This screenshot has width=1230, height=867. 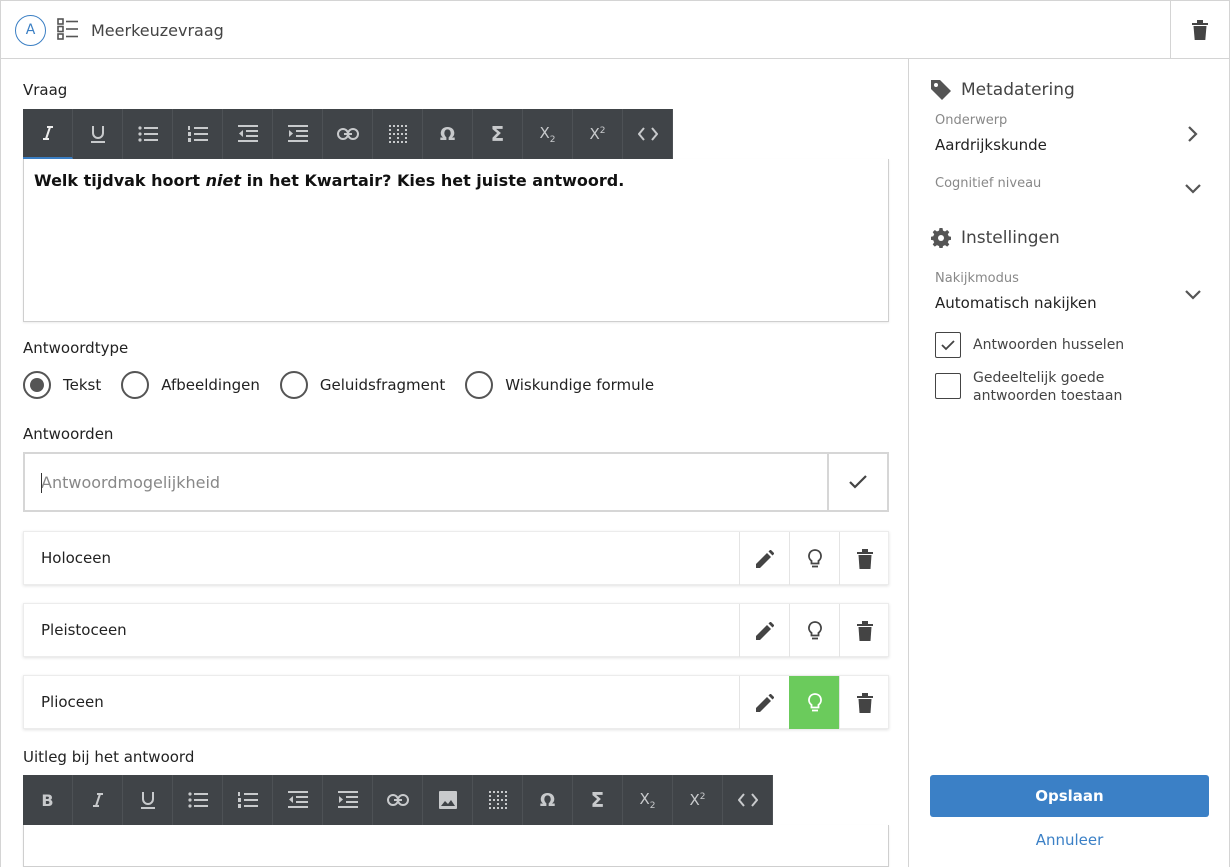 What do you see at coordinates (1049, 345) in the screenshot?
I see `shuffle-answers-label: Antwoorden husselen` at bounding box center [1049, 345].